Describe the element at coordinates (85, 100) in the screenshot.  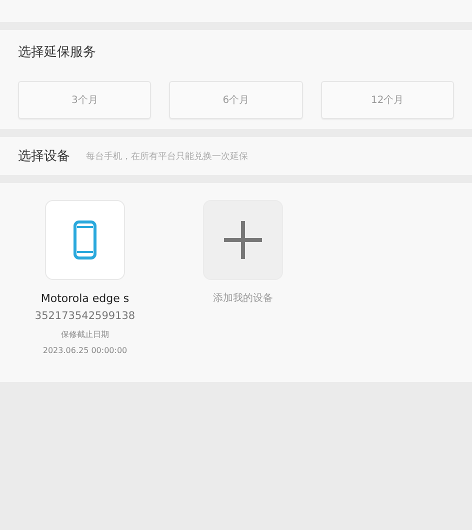
I see `duration-option: 3个月` at that location.